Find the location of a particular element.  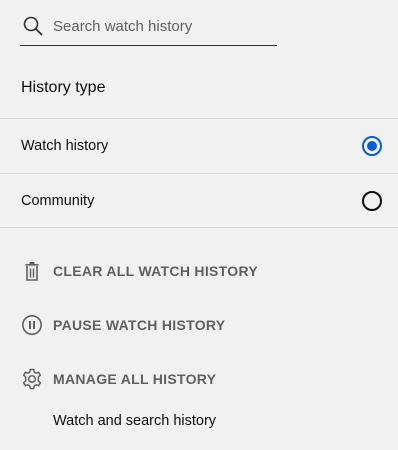

divider is located at coordinates (199, 227).